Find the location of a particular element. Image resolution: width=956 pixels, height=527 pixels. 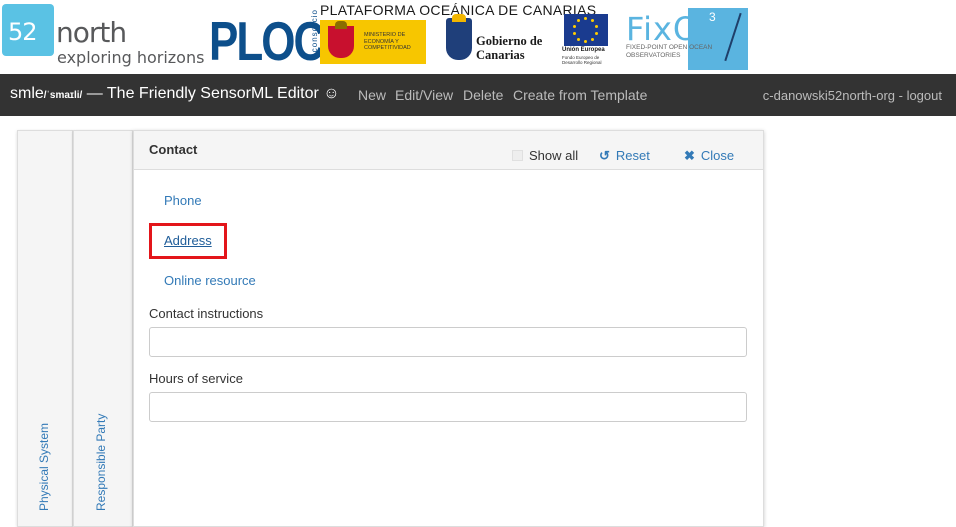

canarias-crest-icon is located at coordinates (459, 37).